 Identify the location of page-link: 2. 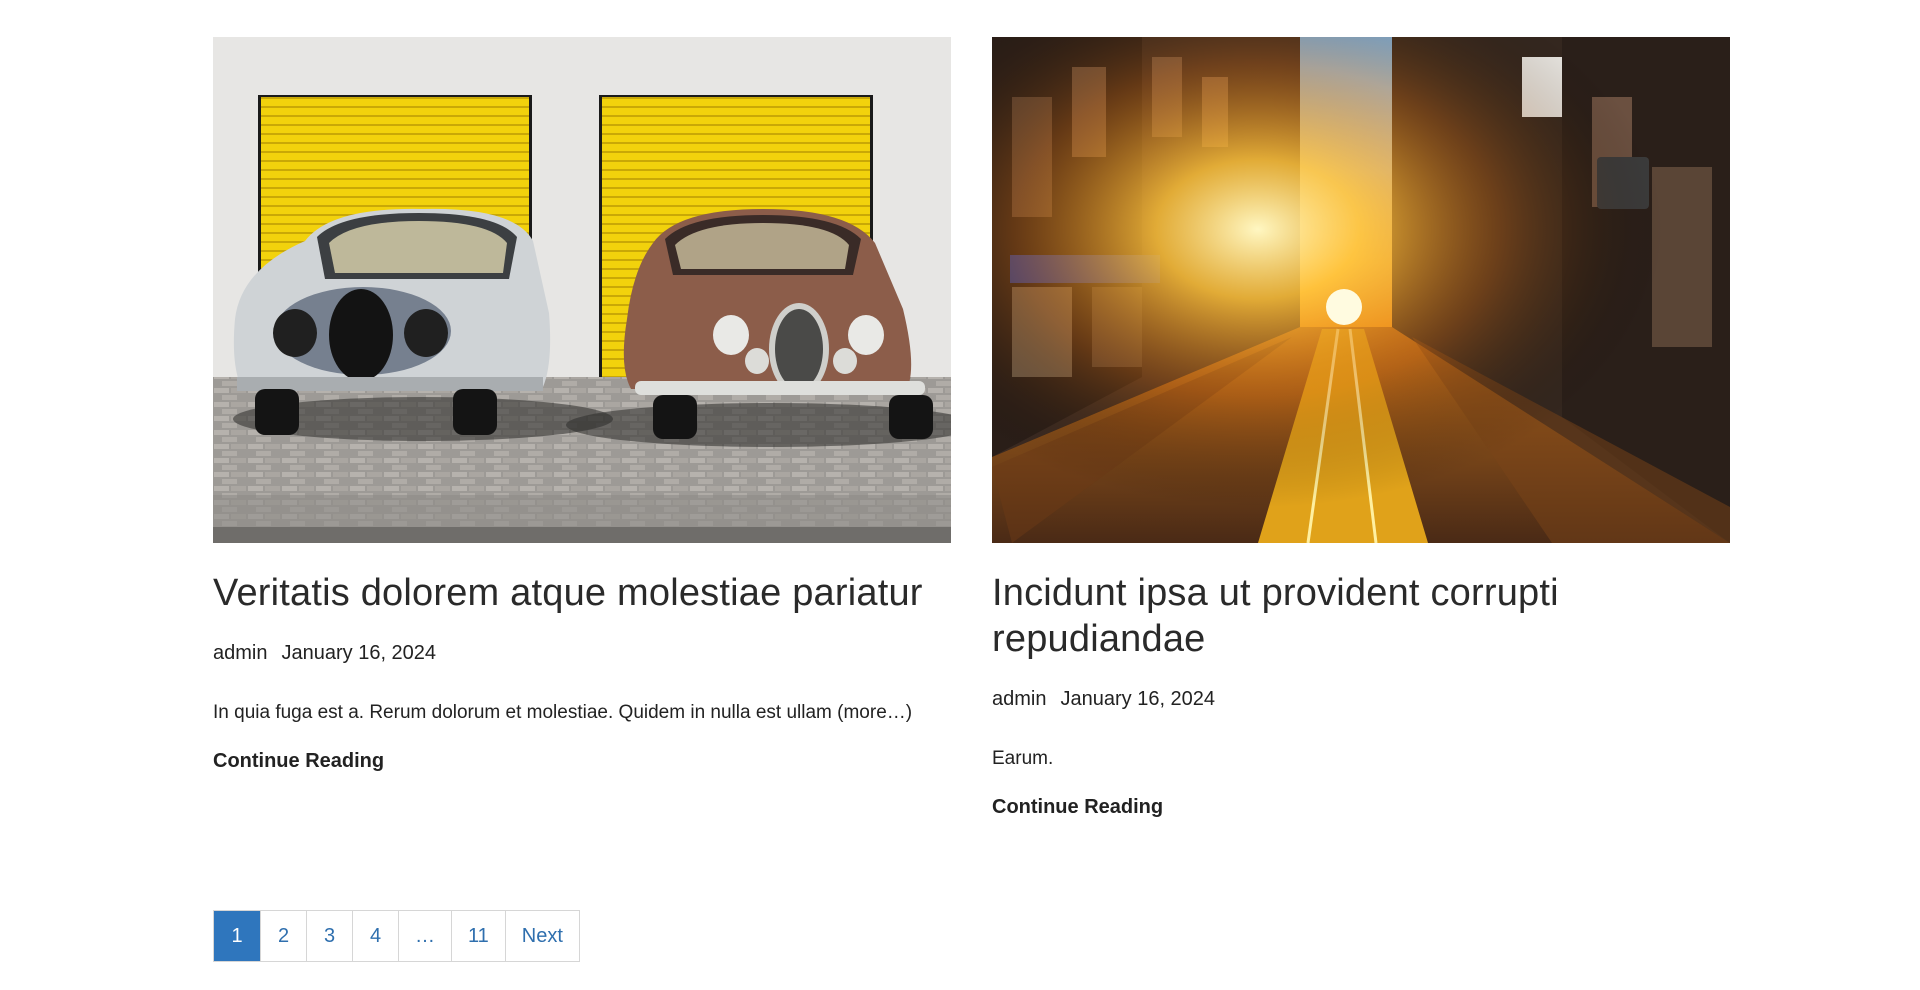
(283, 936).